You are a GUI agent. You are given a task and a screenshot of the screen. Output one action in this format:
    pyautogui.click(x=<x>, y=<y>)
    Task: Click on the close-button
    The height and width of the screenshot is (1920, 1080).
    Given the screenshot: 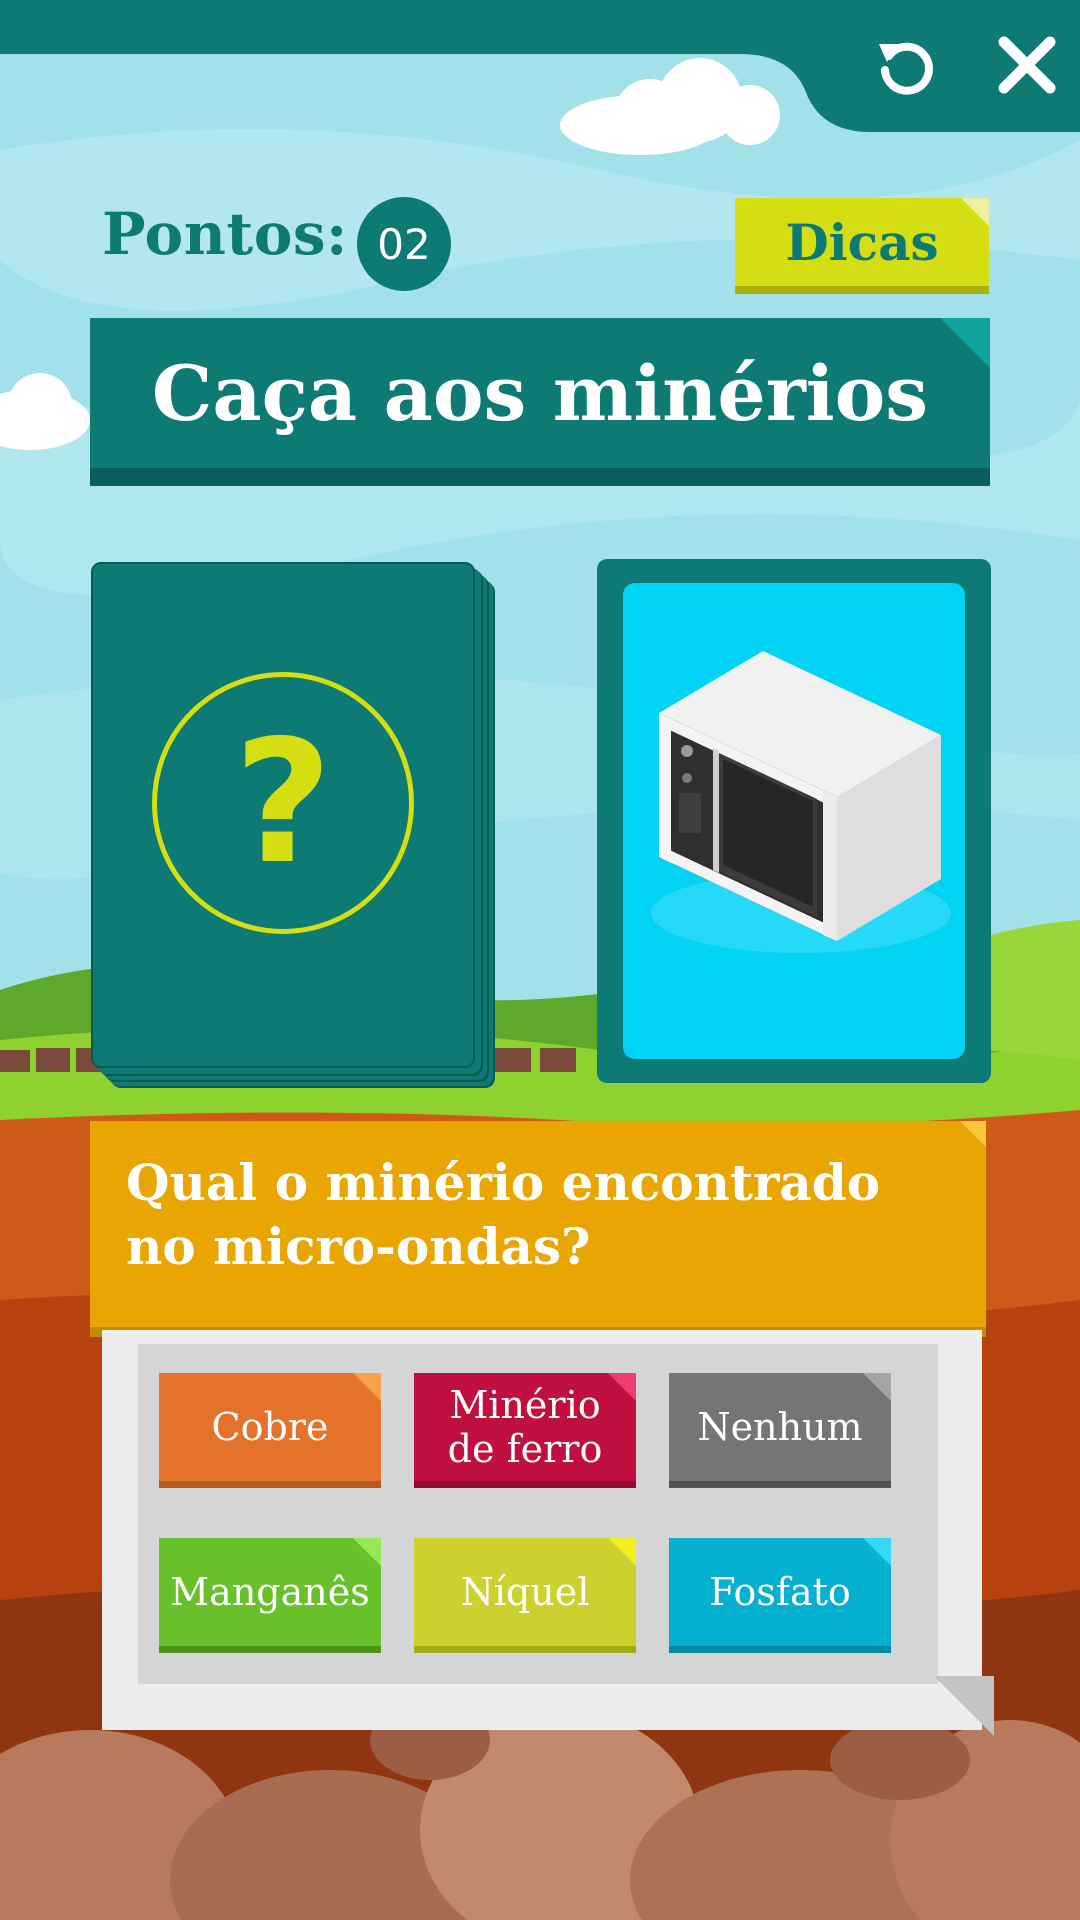 What is the action you would take?
    pyautogui.click(x=1027, y=65)
    